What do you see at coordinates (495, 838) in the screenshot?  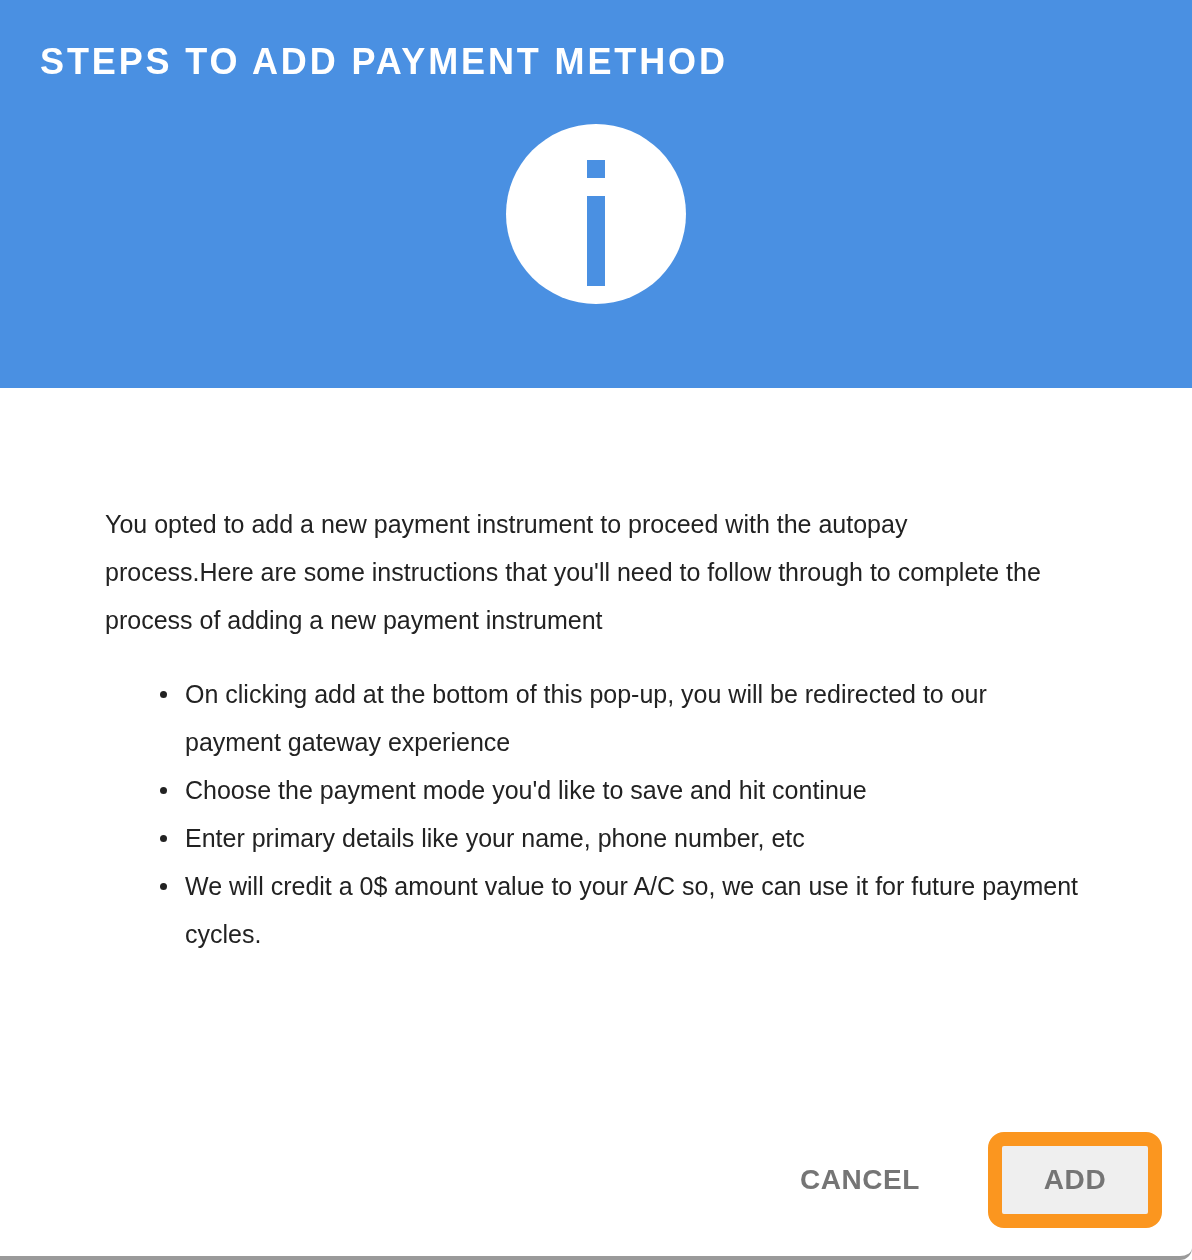 I see `step-text: Enter primary details like your name, phone number, etc` at bounding box center [495, 838].